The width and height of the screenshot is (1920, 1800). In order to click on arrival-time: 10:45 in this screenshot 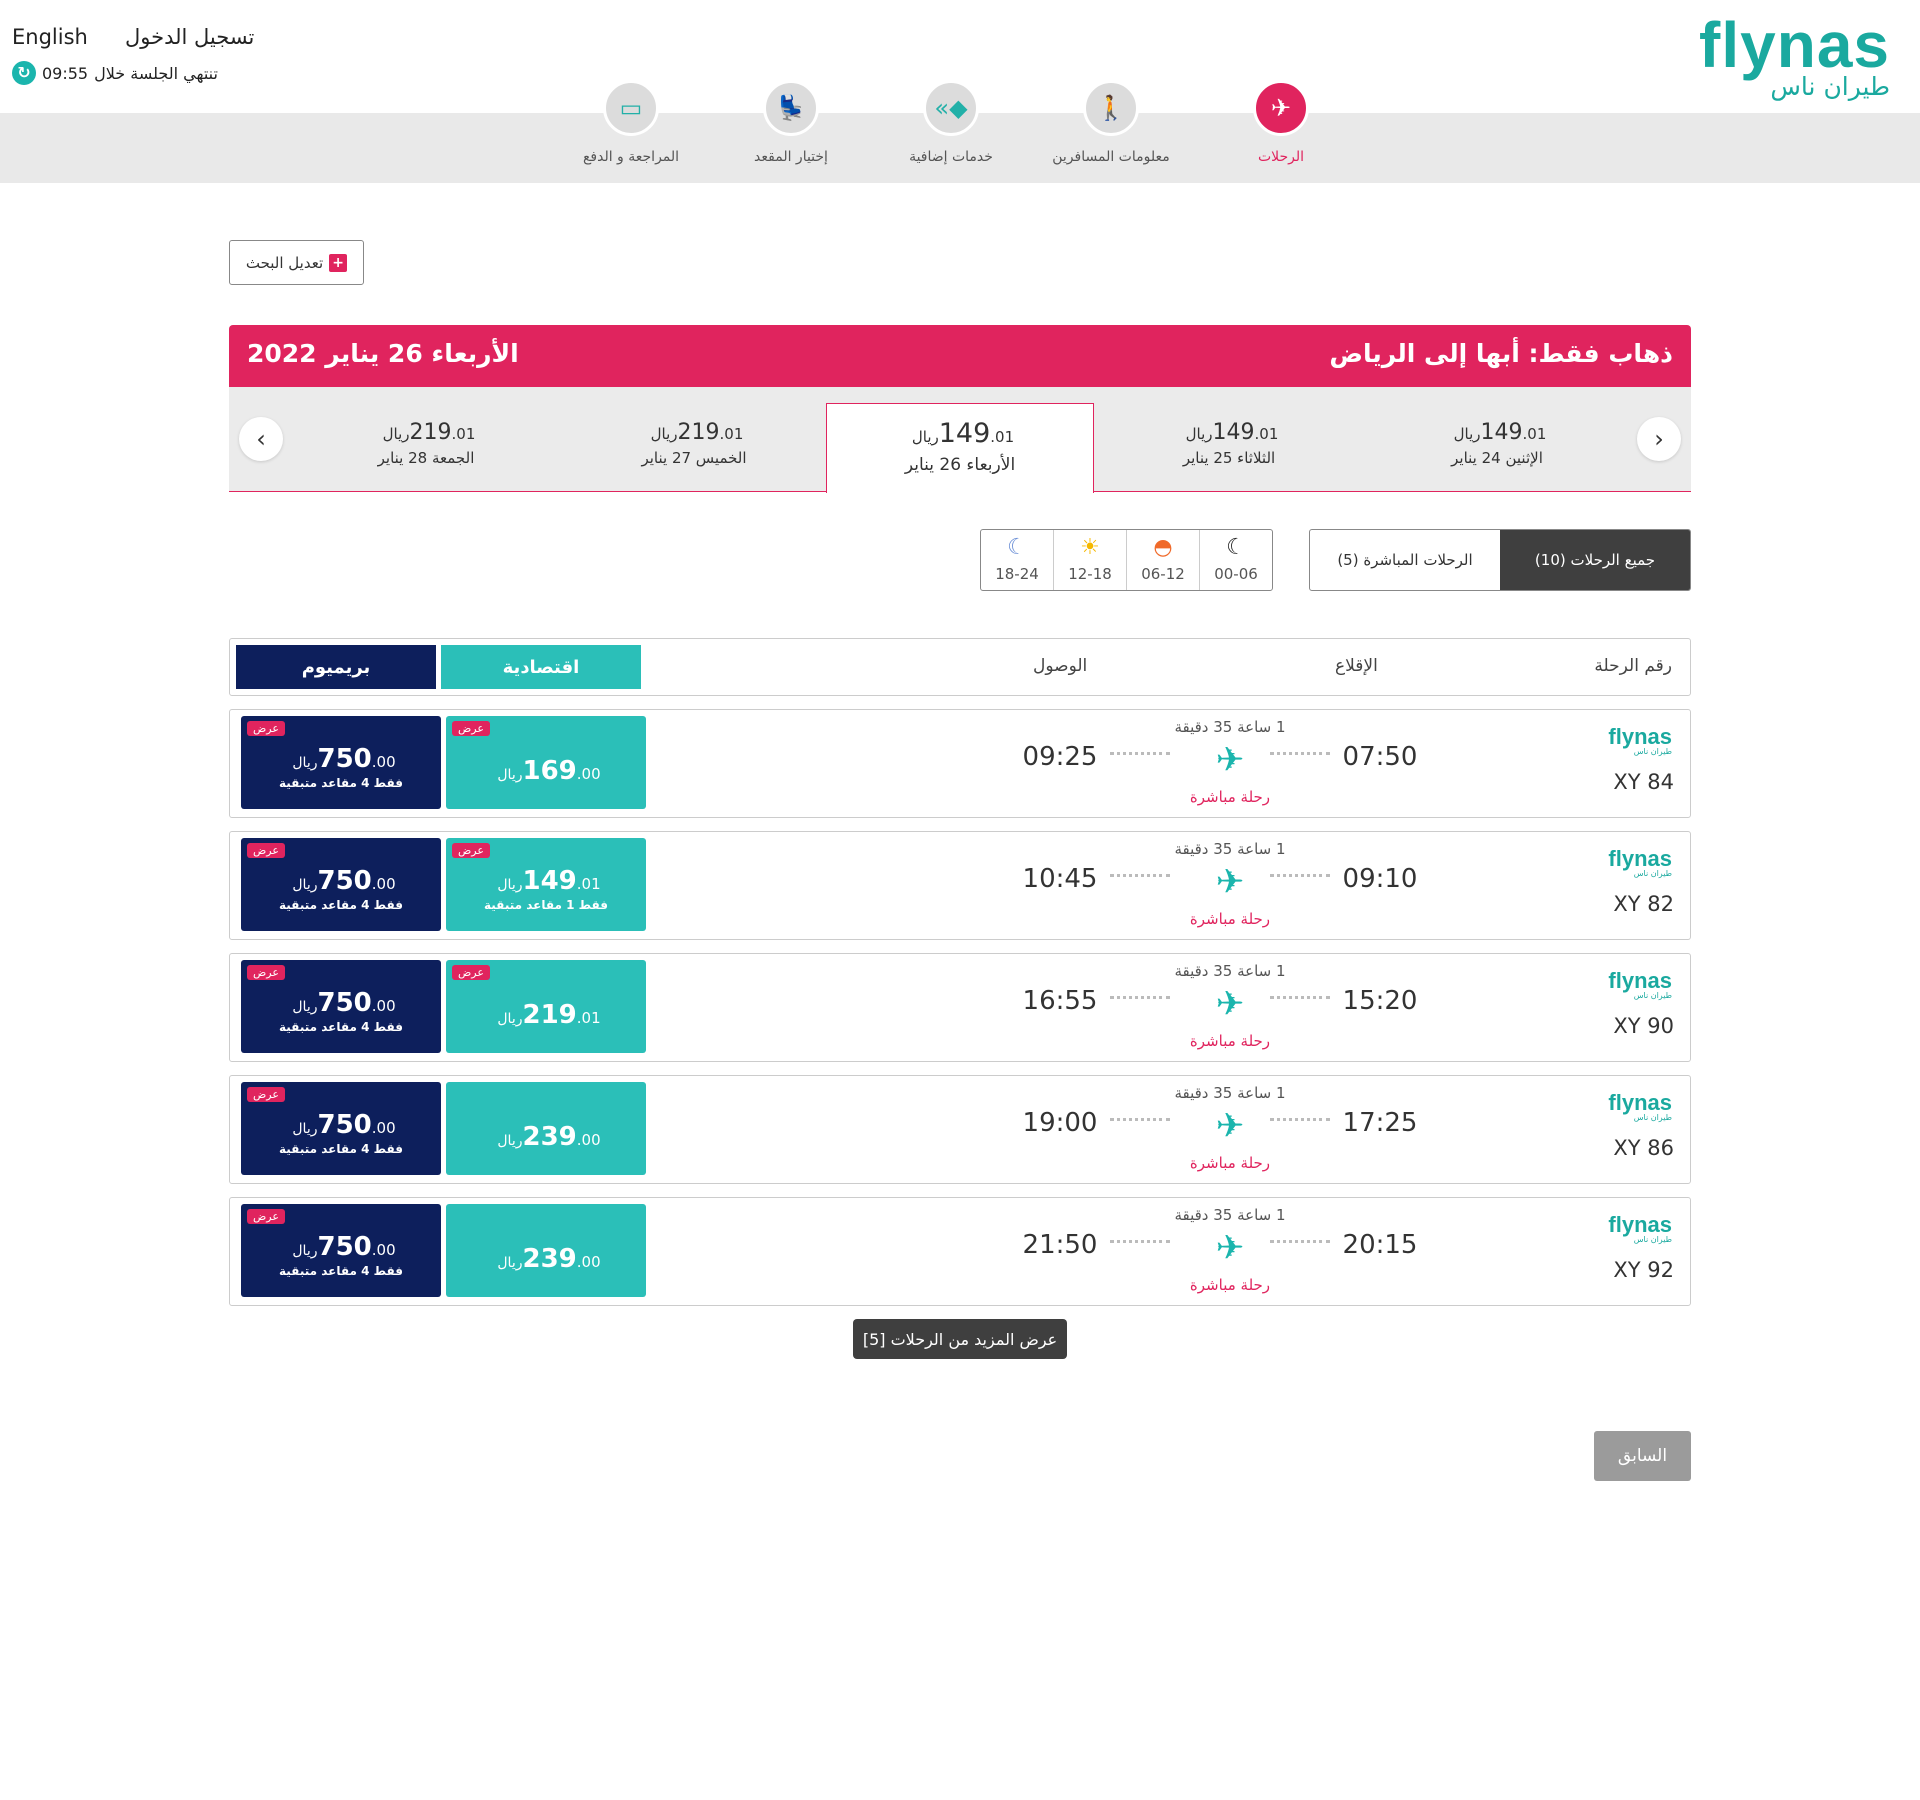, I will do `click(1060, 879)`.